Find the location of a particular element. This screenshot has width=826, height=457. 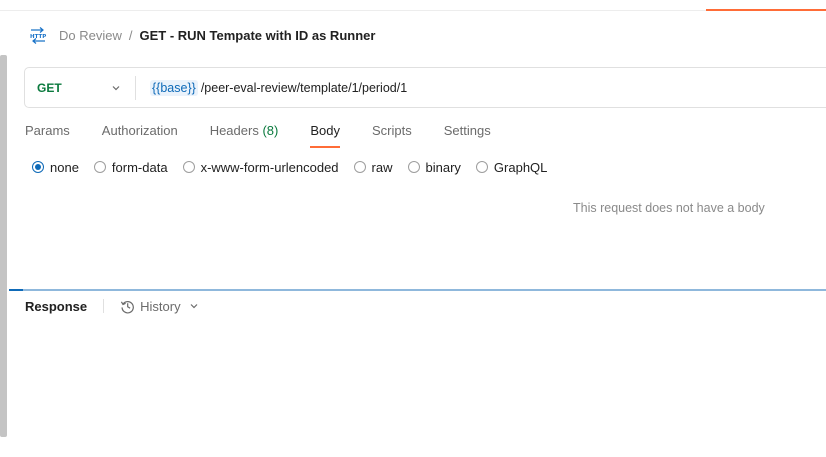

history-button: History is located at coordinates (159, 306).